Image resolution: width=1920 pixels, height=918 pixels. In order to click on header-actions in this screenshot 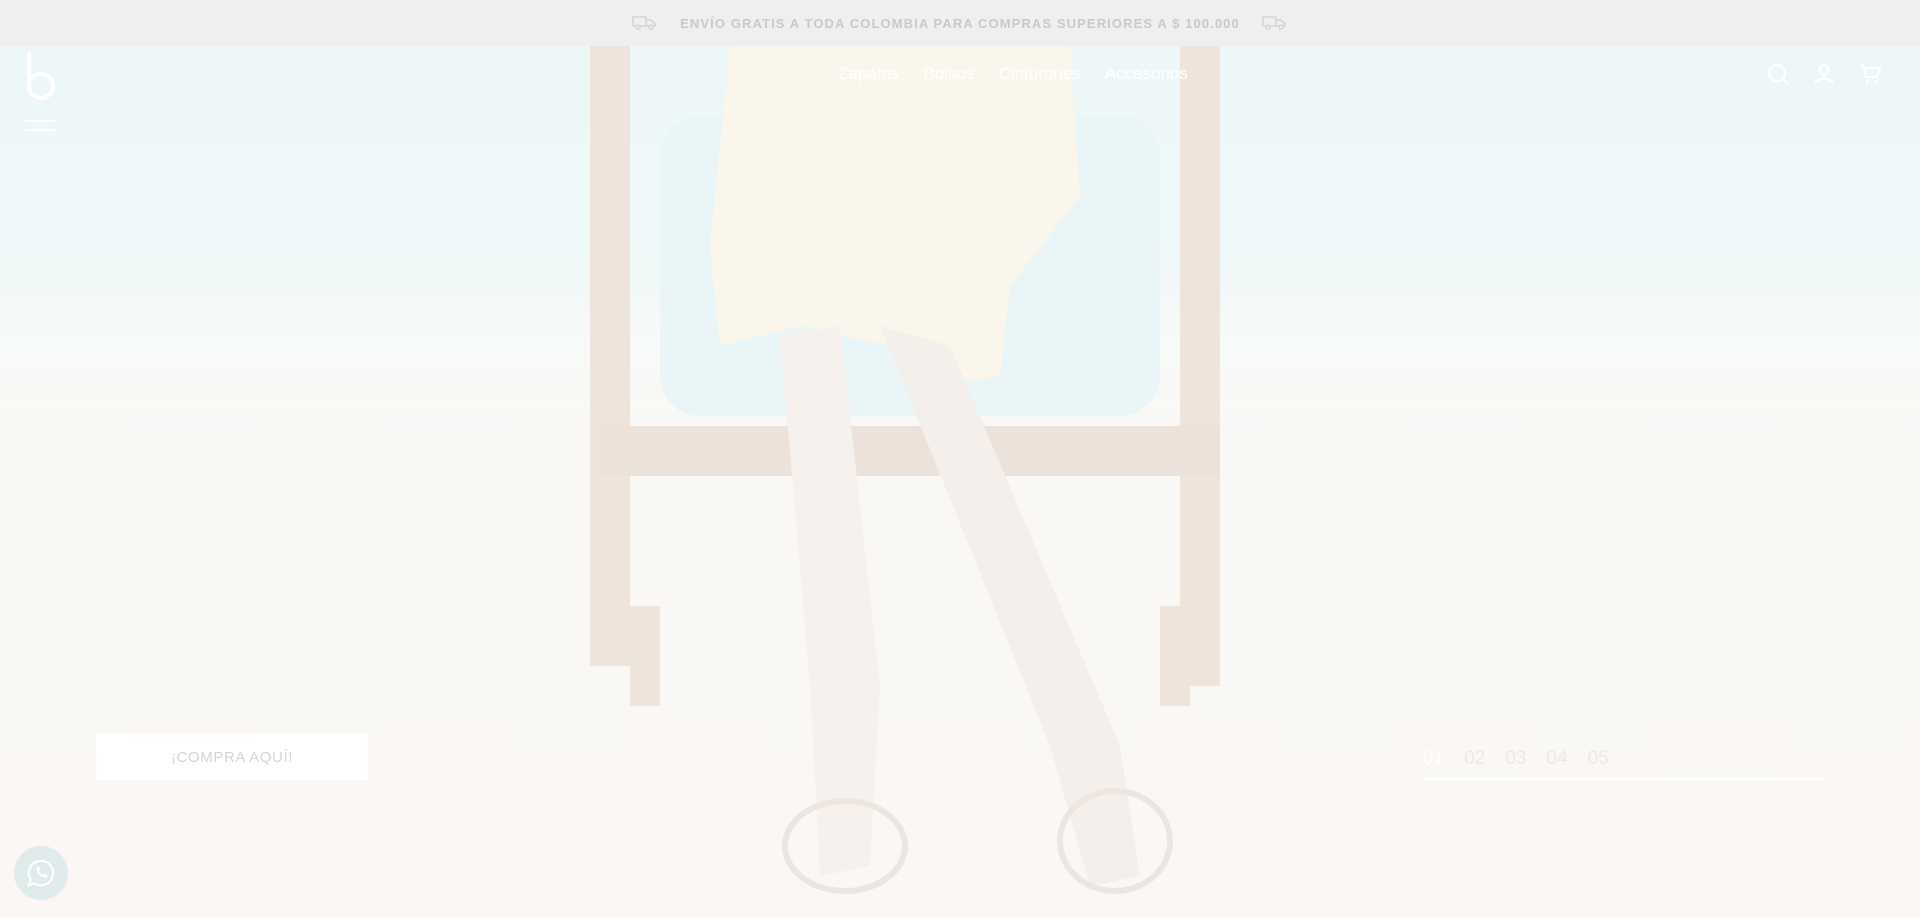, I will do `click(1824, 76)`.